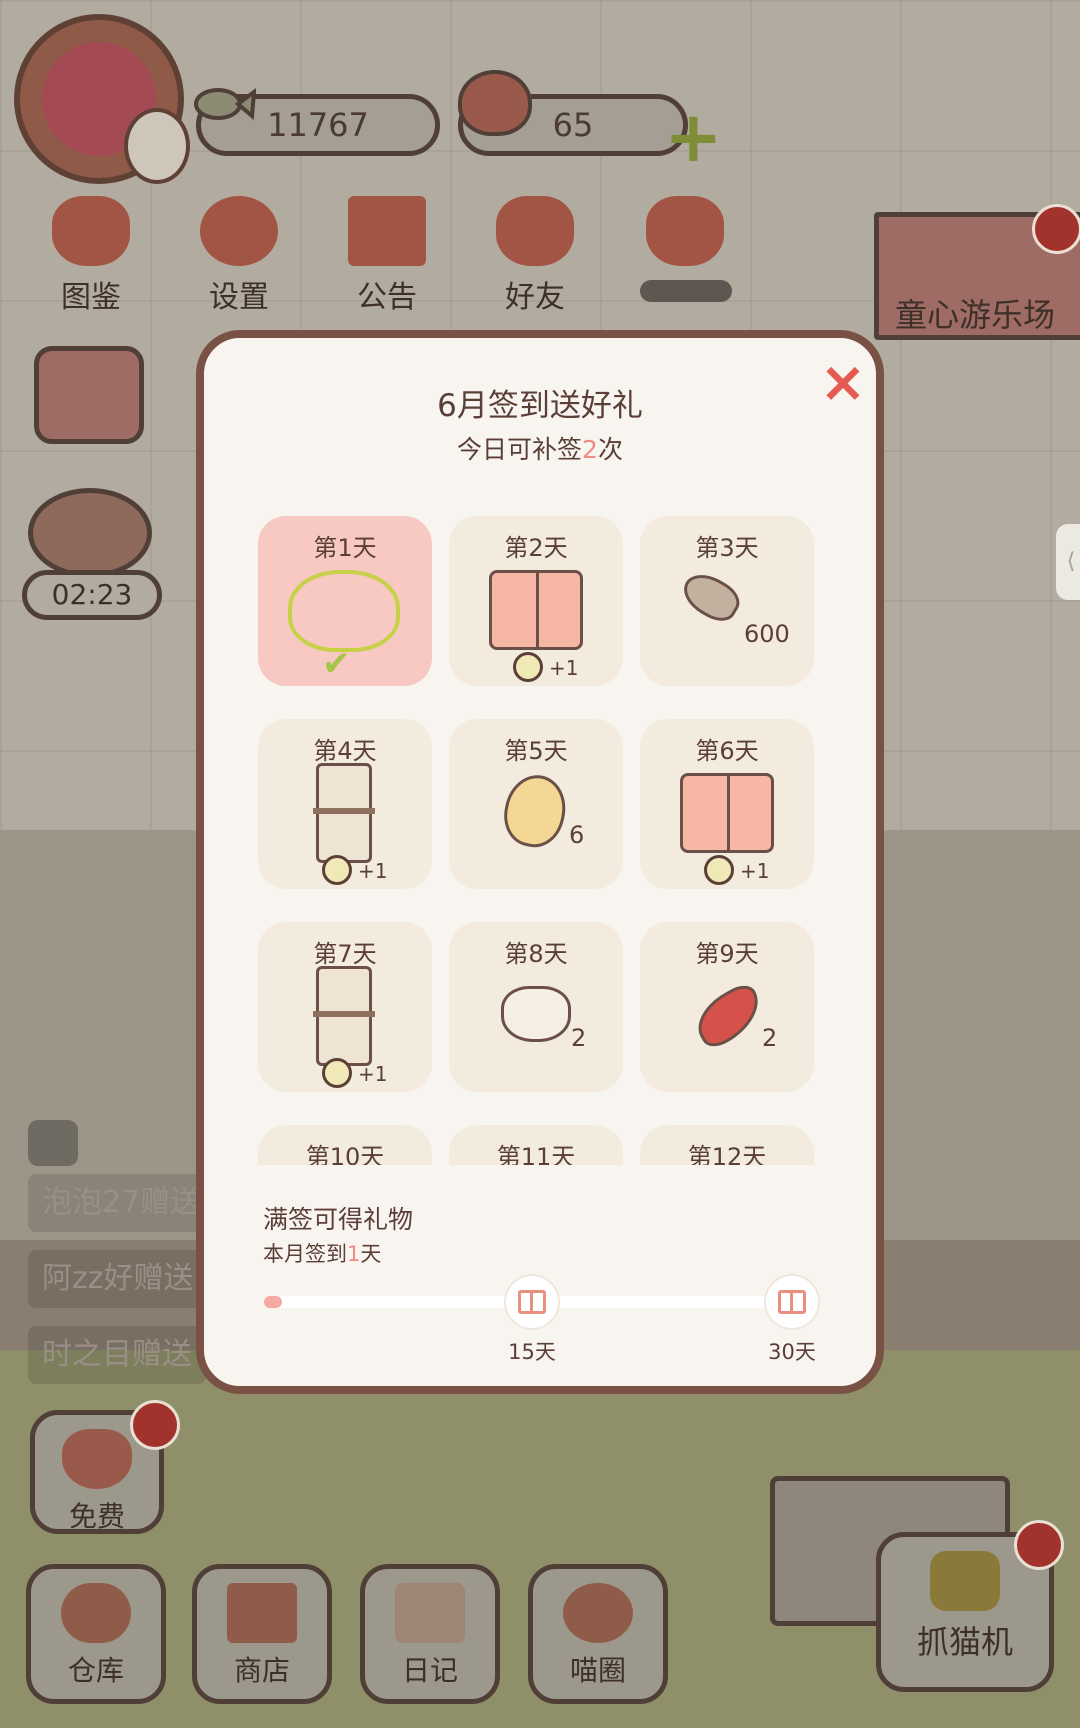 This screenshot has height=1728, width=1080. I want to click on heart-currency-icon, so click(495, 103).